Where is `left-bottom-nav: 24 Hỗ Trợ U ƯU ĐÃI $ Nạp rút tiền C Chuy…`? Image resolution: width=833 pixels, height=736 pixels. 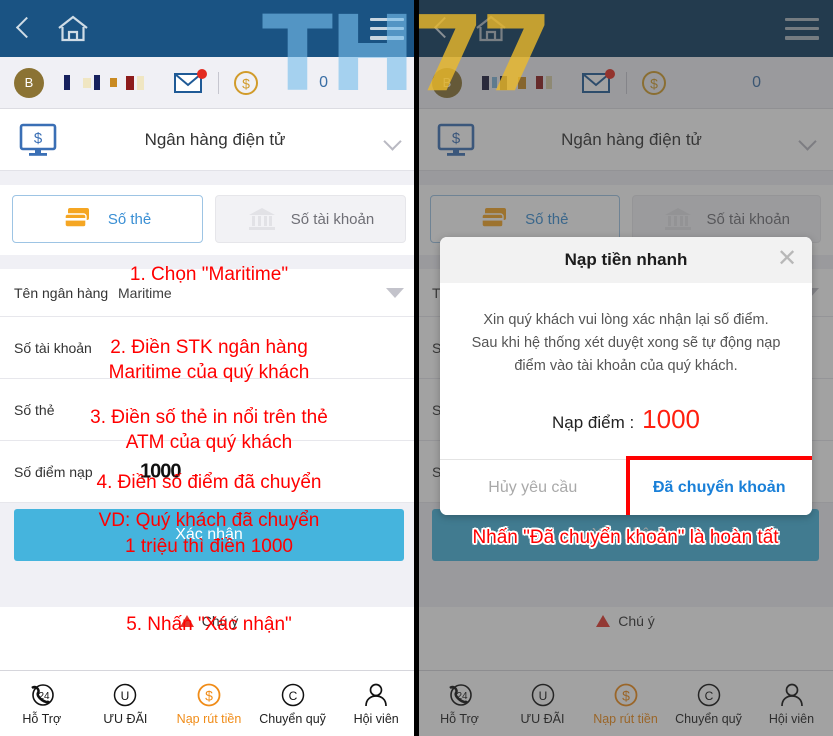 left-bottom-nav: 24 Hỗ Trợ U ƯU ĐÃI $ Nạp rút tiền C Chuy… is located at coordinates (209, 703).